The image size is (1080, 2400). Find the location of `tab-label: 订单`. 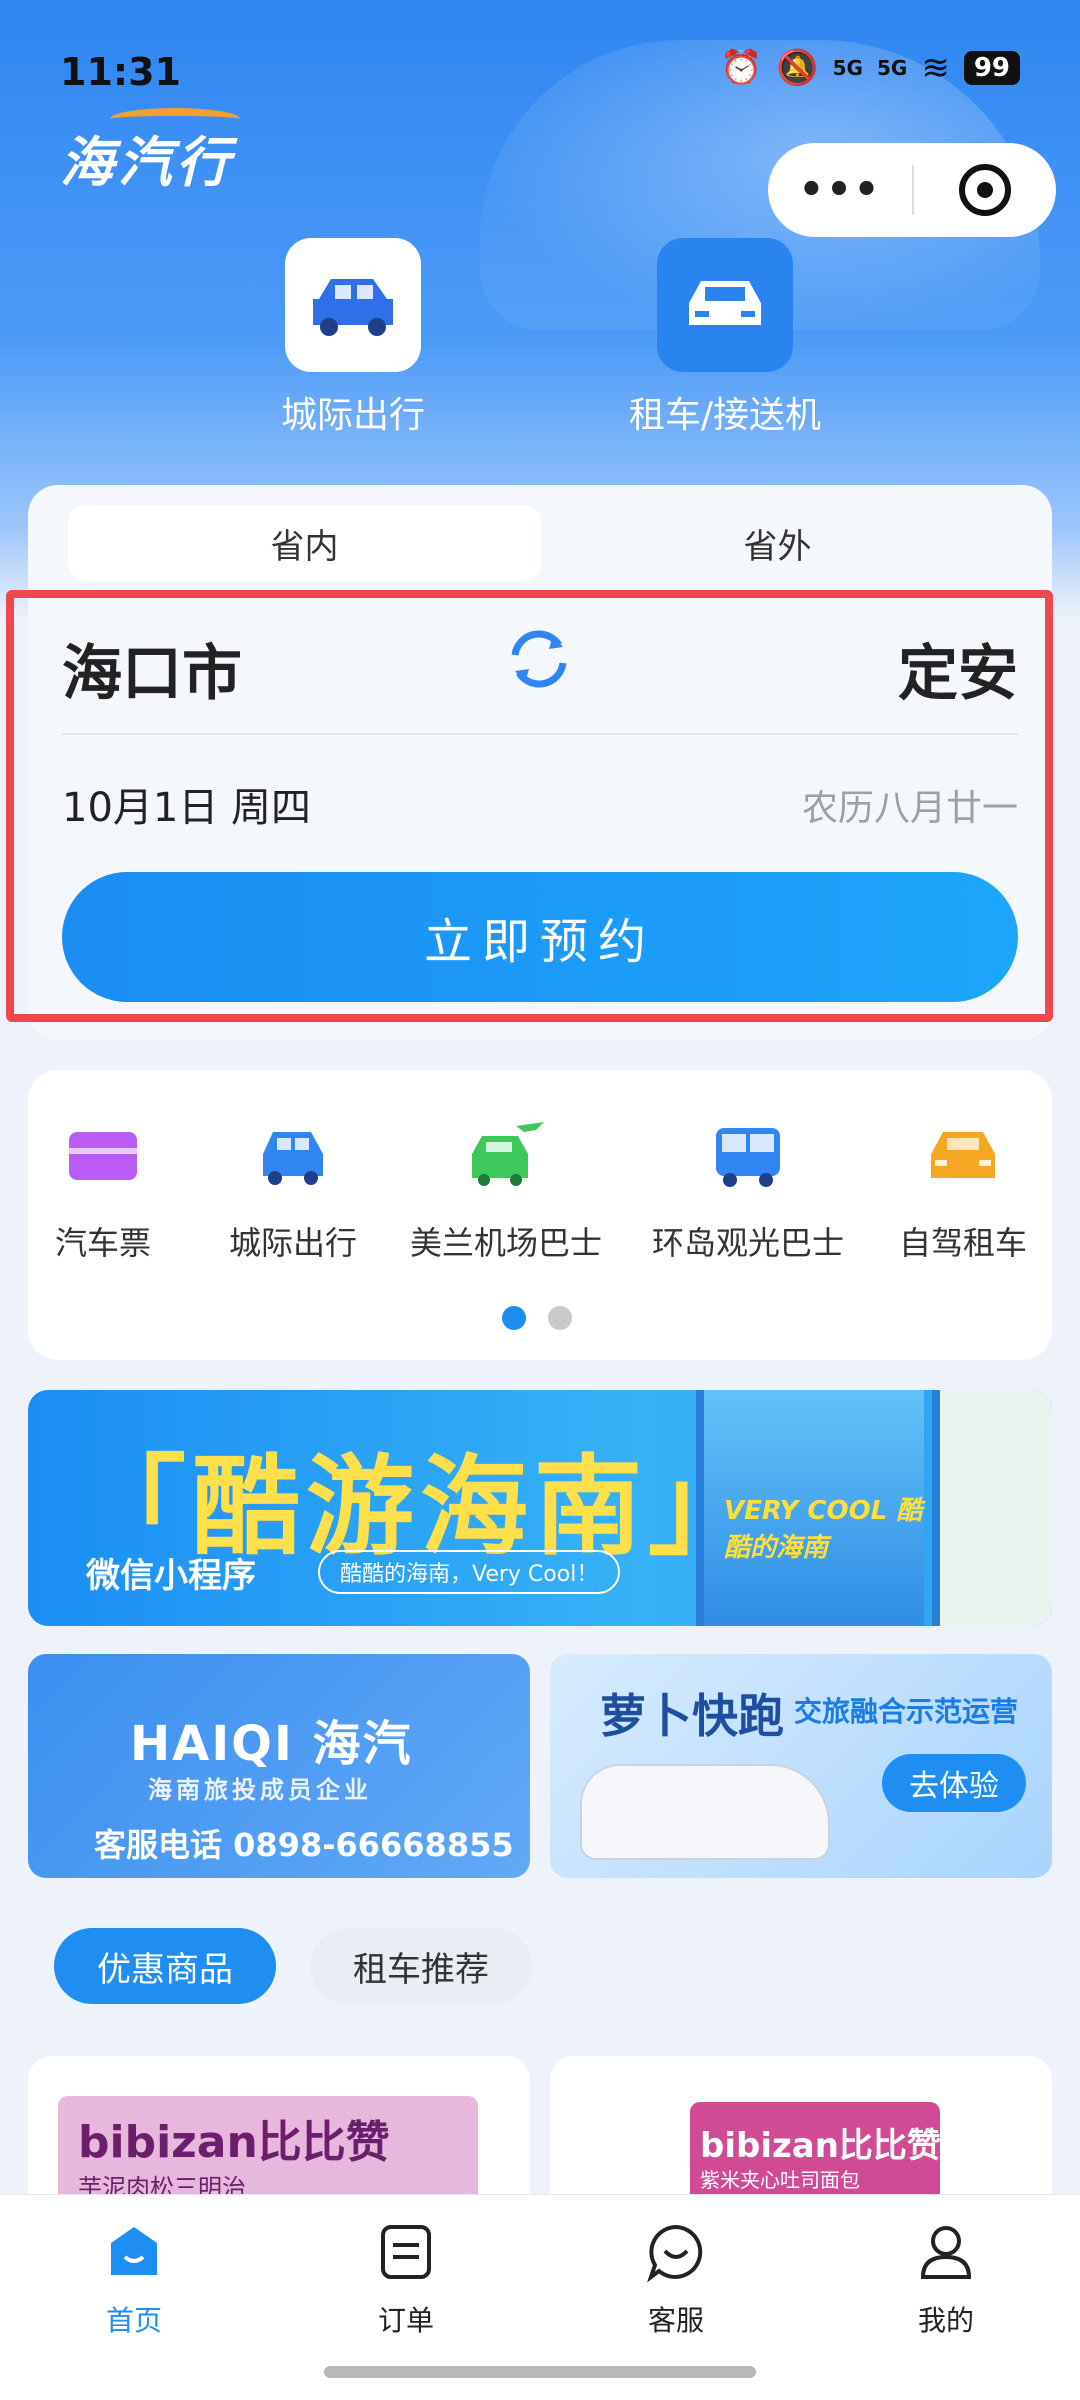

tab-label: 订单 is located at coordinates (405, 2320).